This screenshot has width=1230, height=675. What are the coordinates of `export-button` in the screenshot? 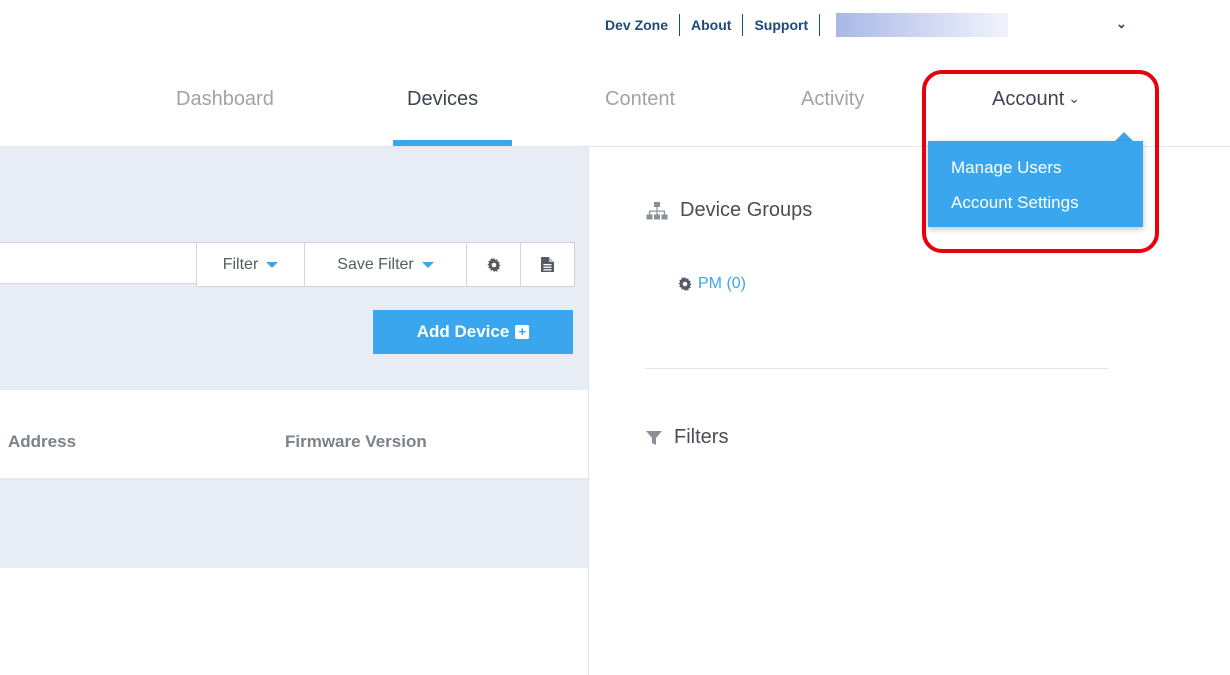 It's located at (547, 264).